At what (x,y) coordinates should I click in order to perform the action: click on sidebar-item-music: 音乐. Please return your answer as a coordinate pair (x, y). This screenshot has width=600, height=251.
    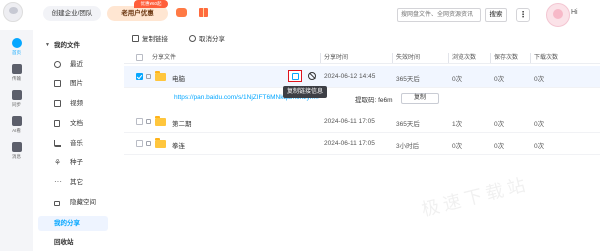
    Looking at the image, I should click on (73, 143).